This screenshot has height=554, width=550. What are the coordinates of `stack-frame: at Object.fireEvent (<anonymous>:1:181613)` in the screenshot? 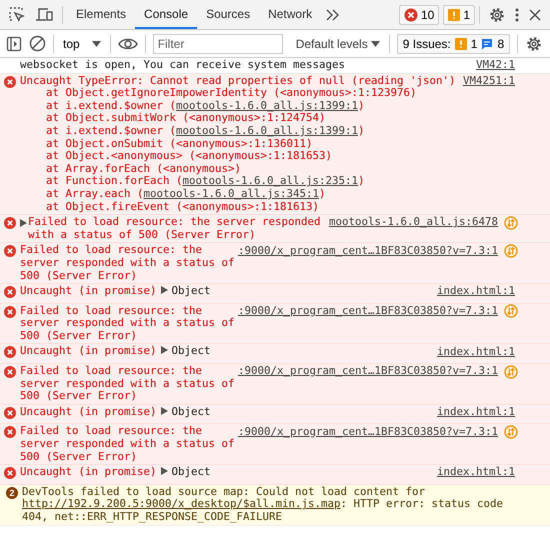 It's located at (183, 206).